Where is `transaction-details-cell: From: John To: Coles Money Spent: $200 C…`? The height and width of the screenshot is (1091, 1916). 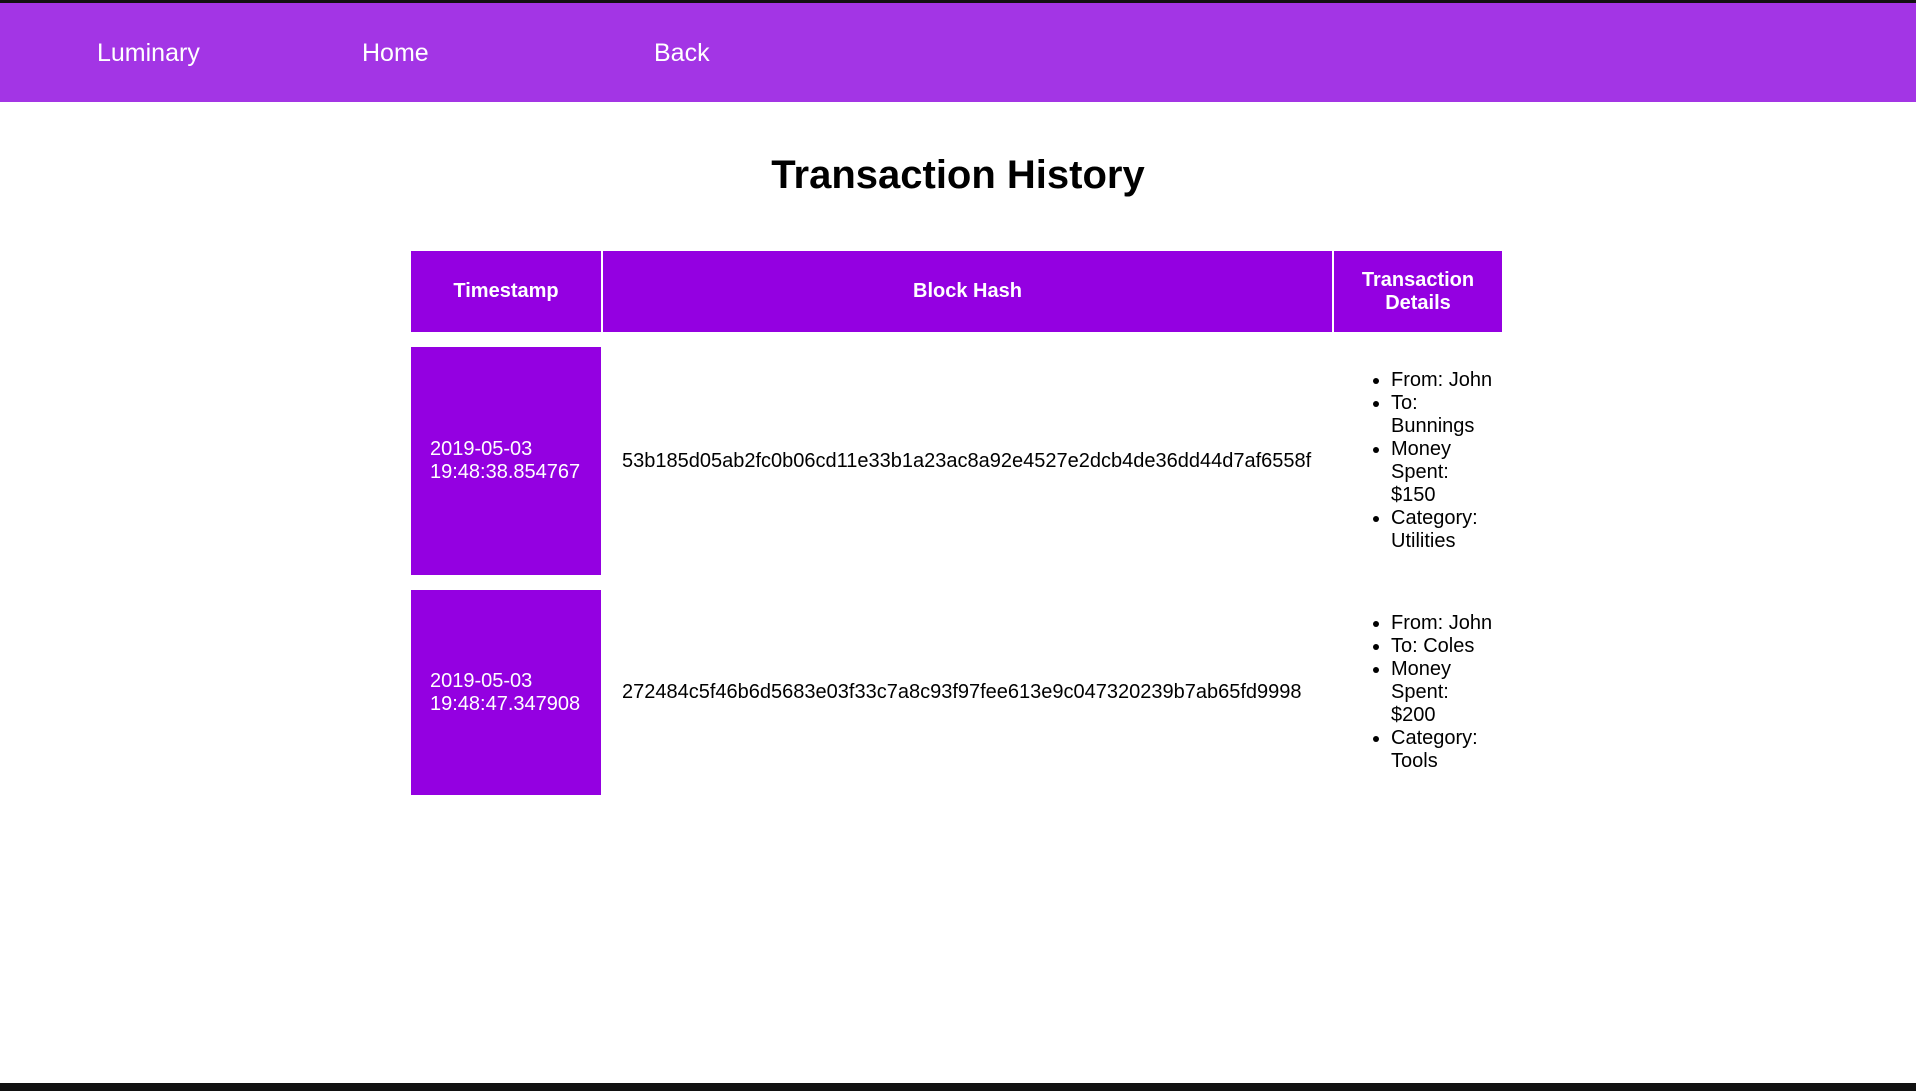
transaction-details-cell: From: John To: Coles Money Spent: $200 C… is located at coordinates (1418, 692).